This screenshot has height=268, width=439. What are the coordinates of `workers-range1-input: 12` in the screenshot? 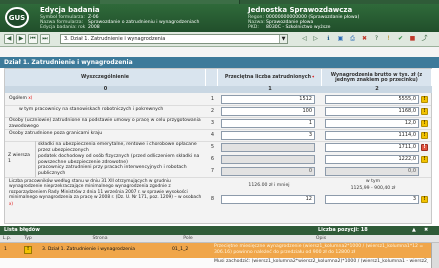 It's located at (268, 199).